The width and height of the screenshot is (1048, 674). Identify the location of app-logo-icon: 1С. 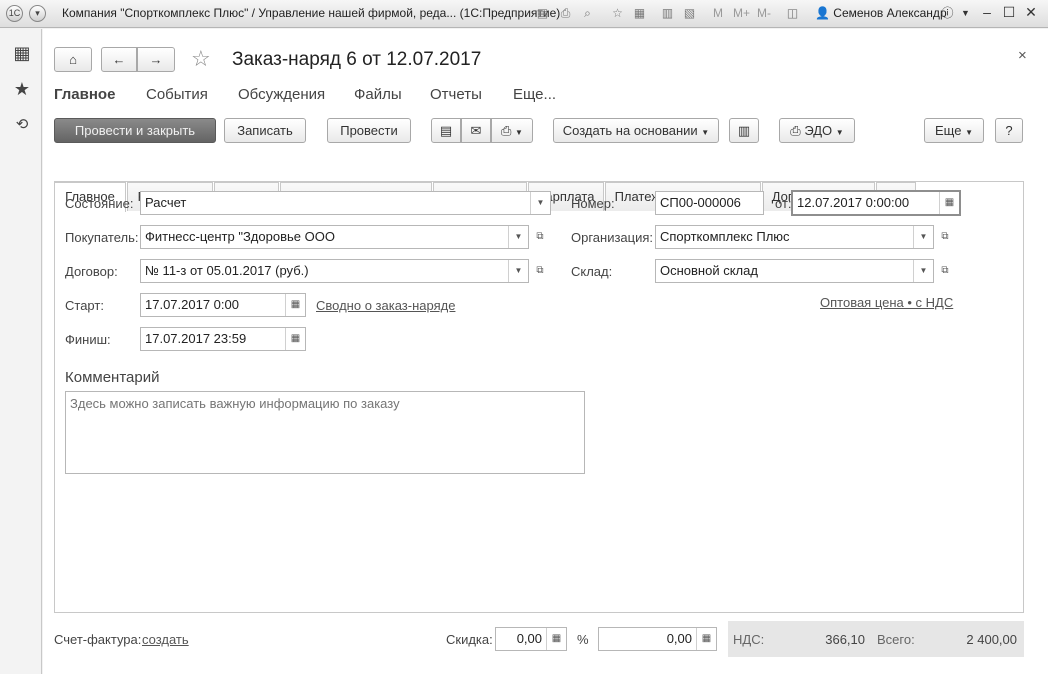
(14, 13).